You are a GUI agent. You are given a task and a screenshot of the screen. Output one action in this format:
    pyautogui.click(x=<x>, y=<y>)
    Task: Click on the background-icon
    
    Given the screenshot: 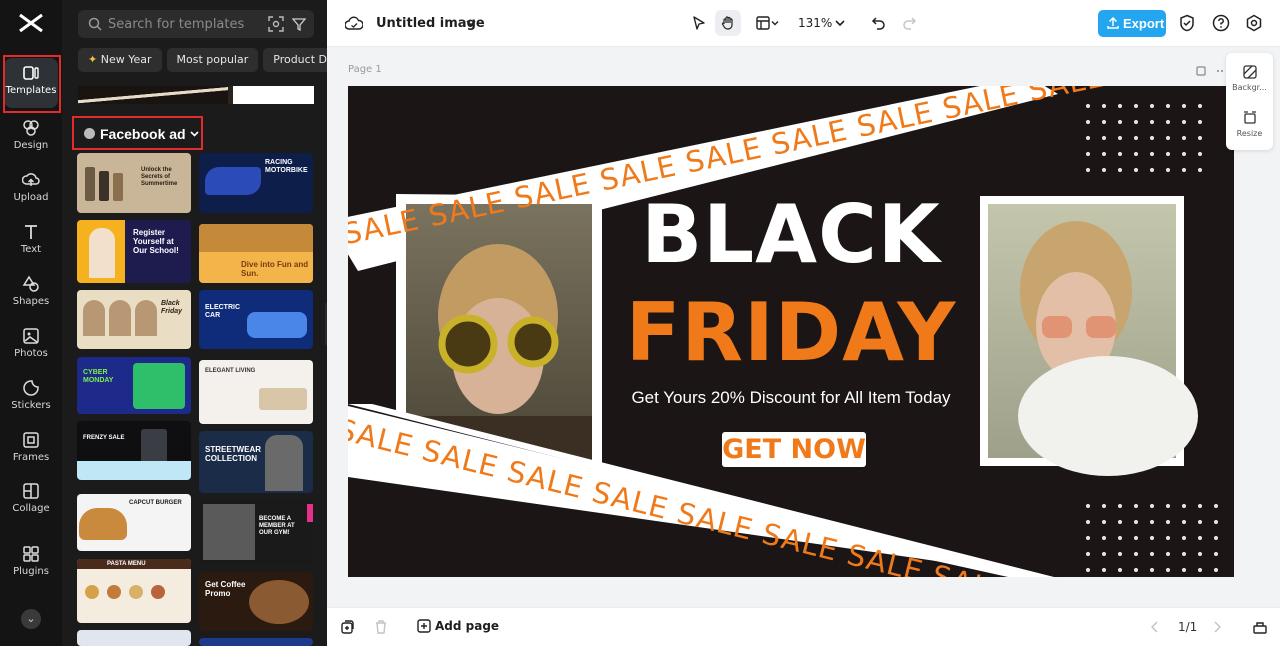 What is the action you would take?
    pyautogui.click(x=1249, y=72)
    